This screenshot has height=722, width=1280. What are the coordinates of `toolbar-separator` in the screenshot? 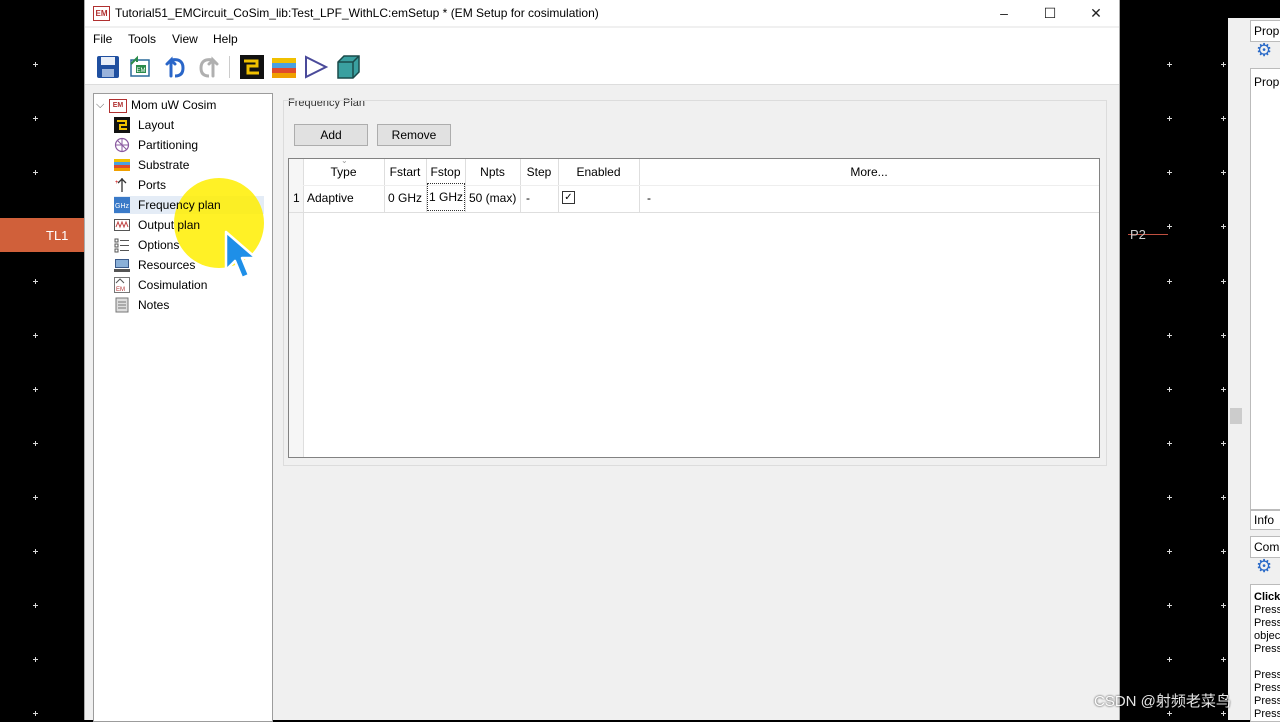 It's located at (229, 67).